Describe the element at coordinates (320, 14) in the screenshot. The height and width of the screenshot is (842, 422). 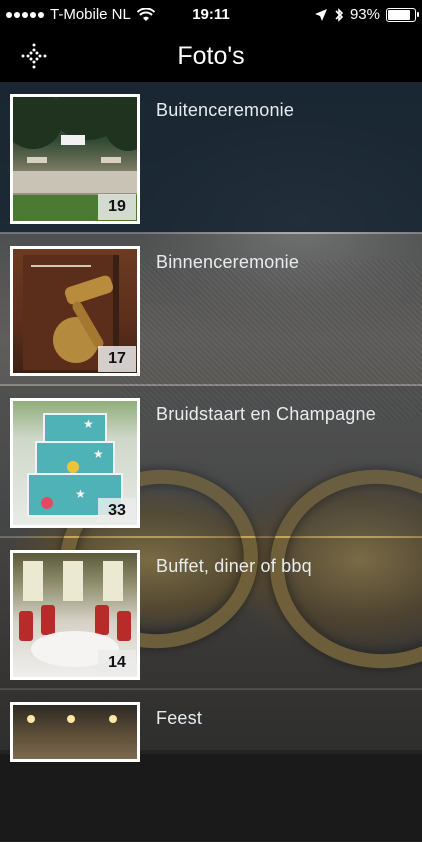
I see `location-arrow-icon` at that location.